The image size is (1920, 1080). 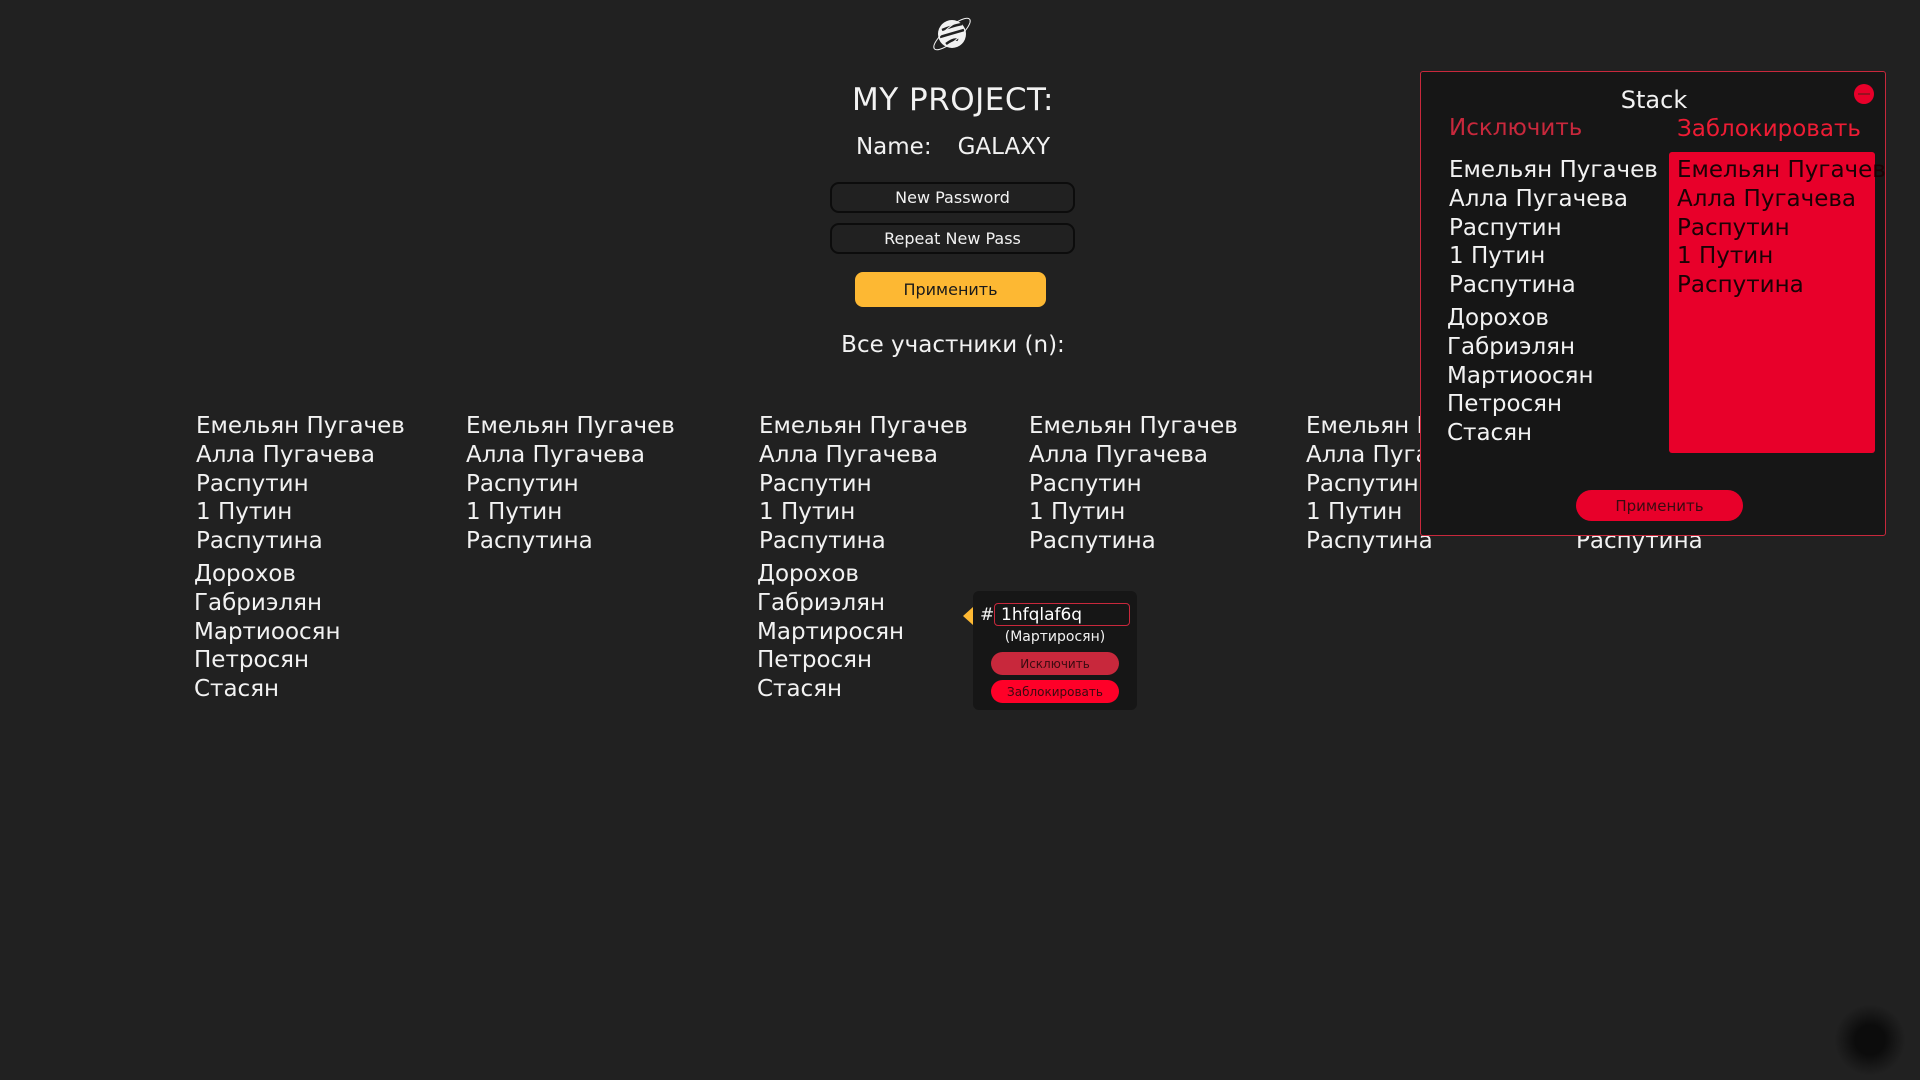 What do you see at coordinates (1062, 614) in the screenshot?
I see `member-id-input` at bounding box center [1062, 614].